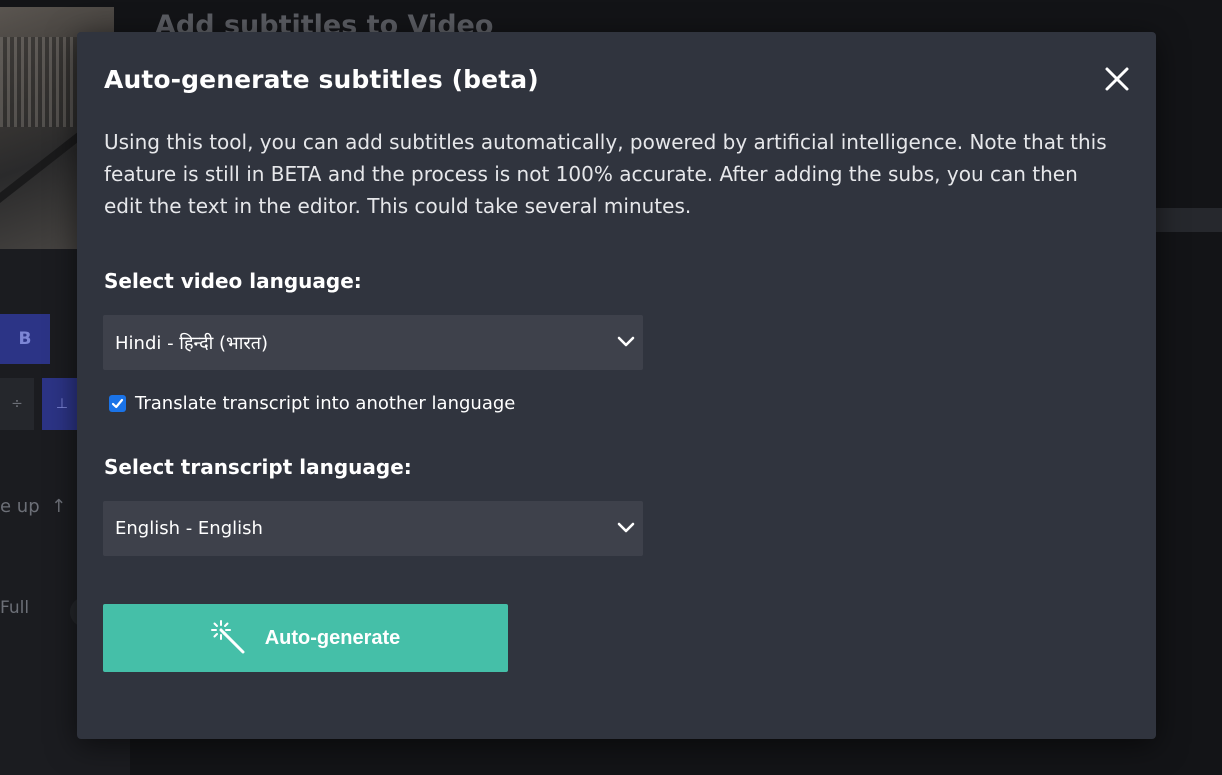  What do you see at coordinates (233, 281) in the screenshot?
I see `video-language-label: Select video language:` at bounding box center [233, 281].